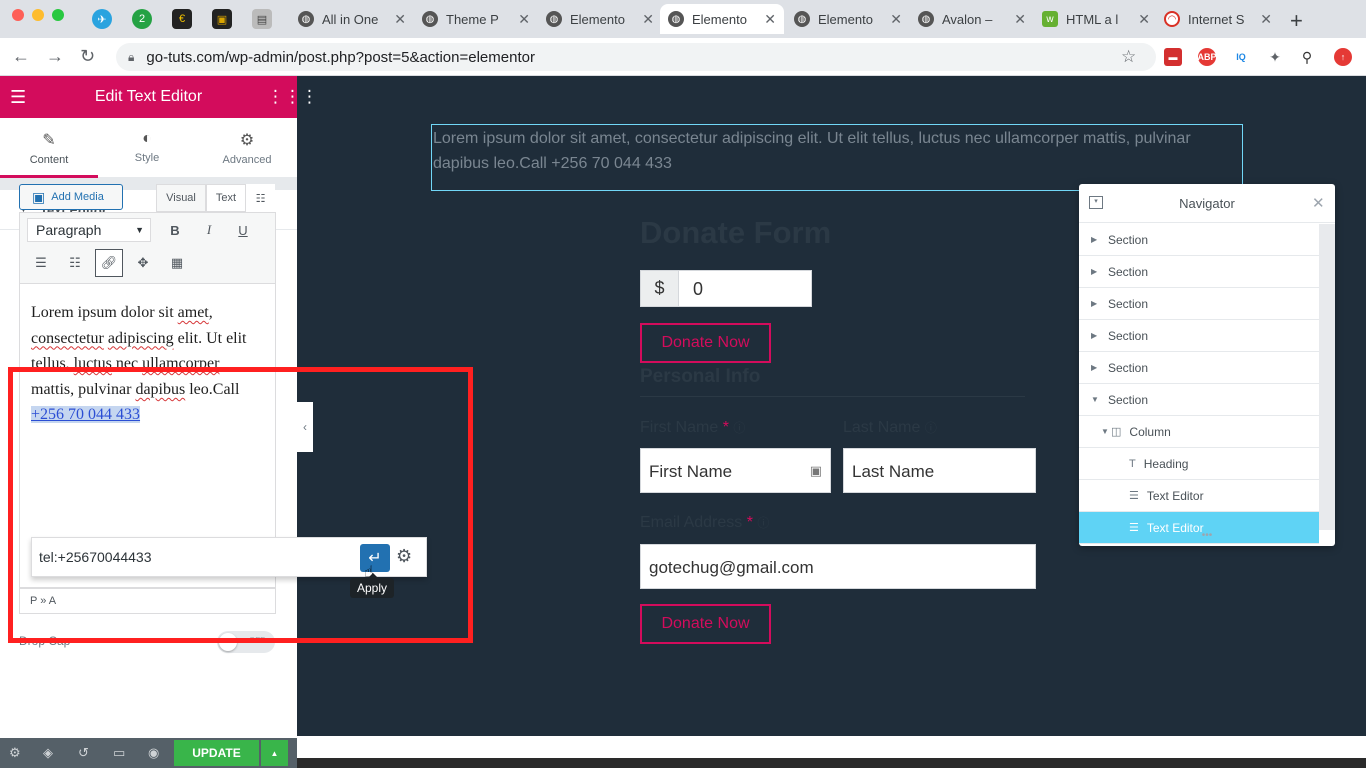 Image resolution: width=1366 pixels, height=768 pixels. I want to click on extension-icon: ⚲, so click(1307, 57).